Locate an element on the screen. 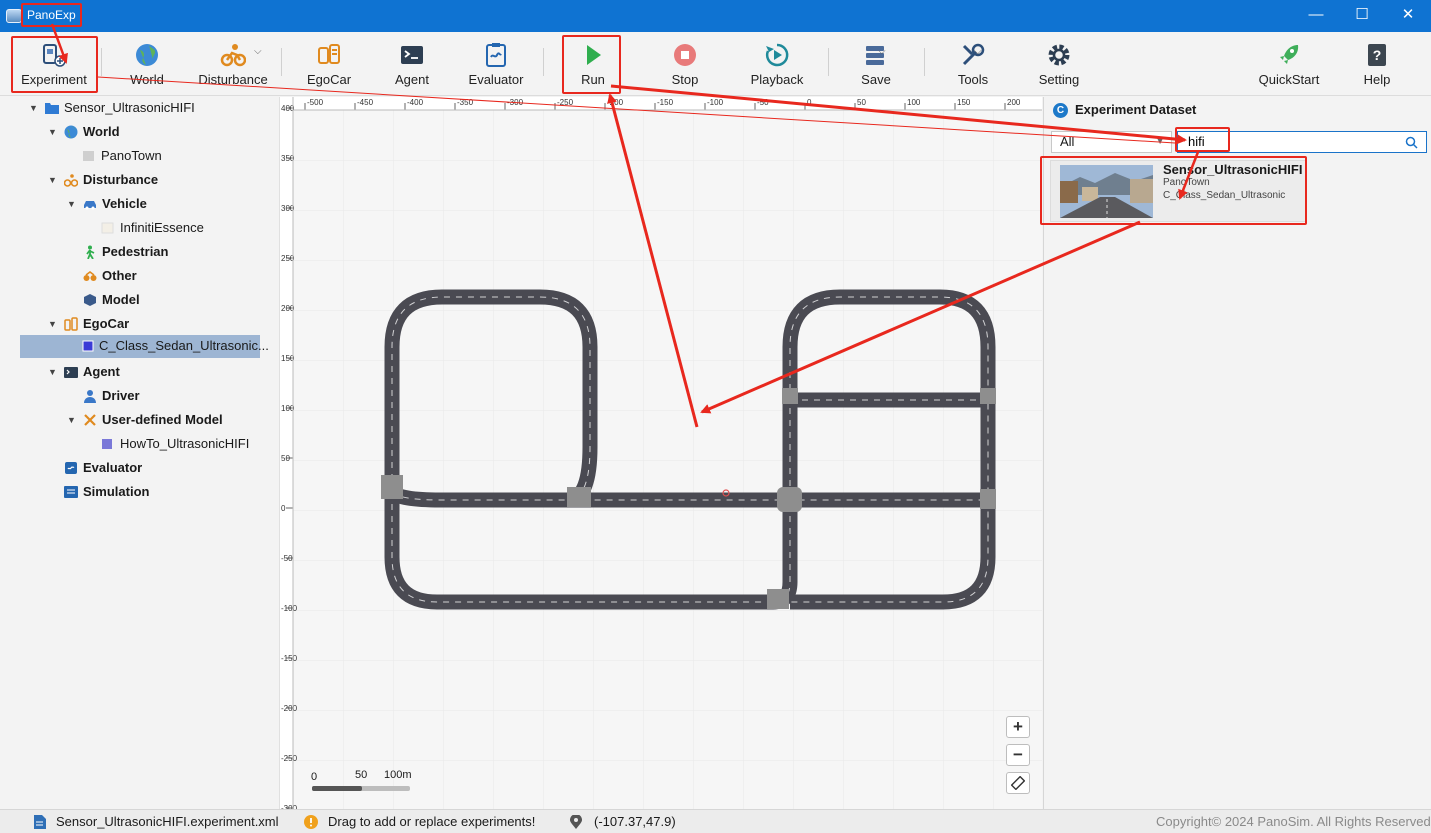 This screenshot has height=833, width=1431. tools-icon is located at coordinates (973, 54).